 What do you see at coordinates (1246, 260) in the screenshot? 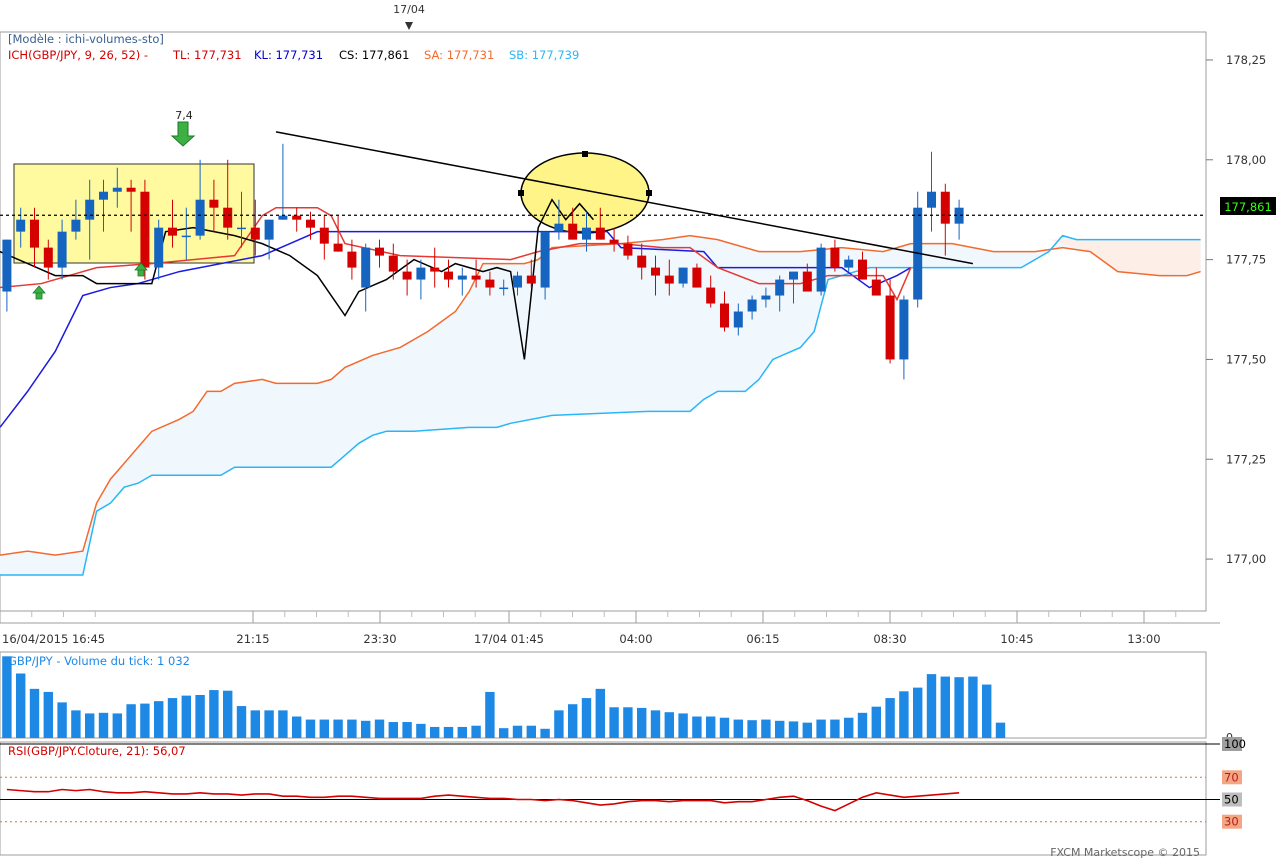
I see `price-tick-label: 177,75` at bounding box center [1246, 260].